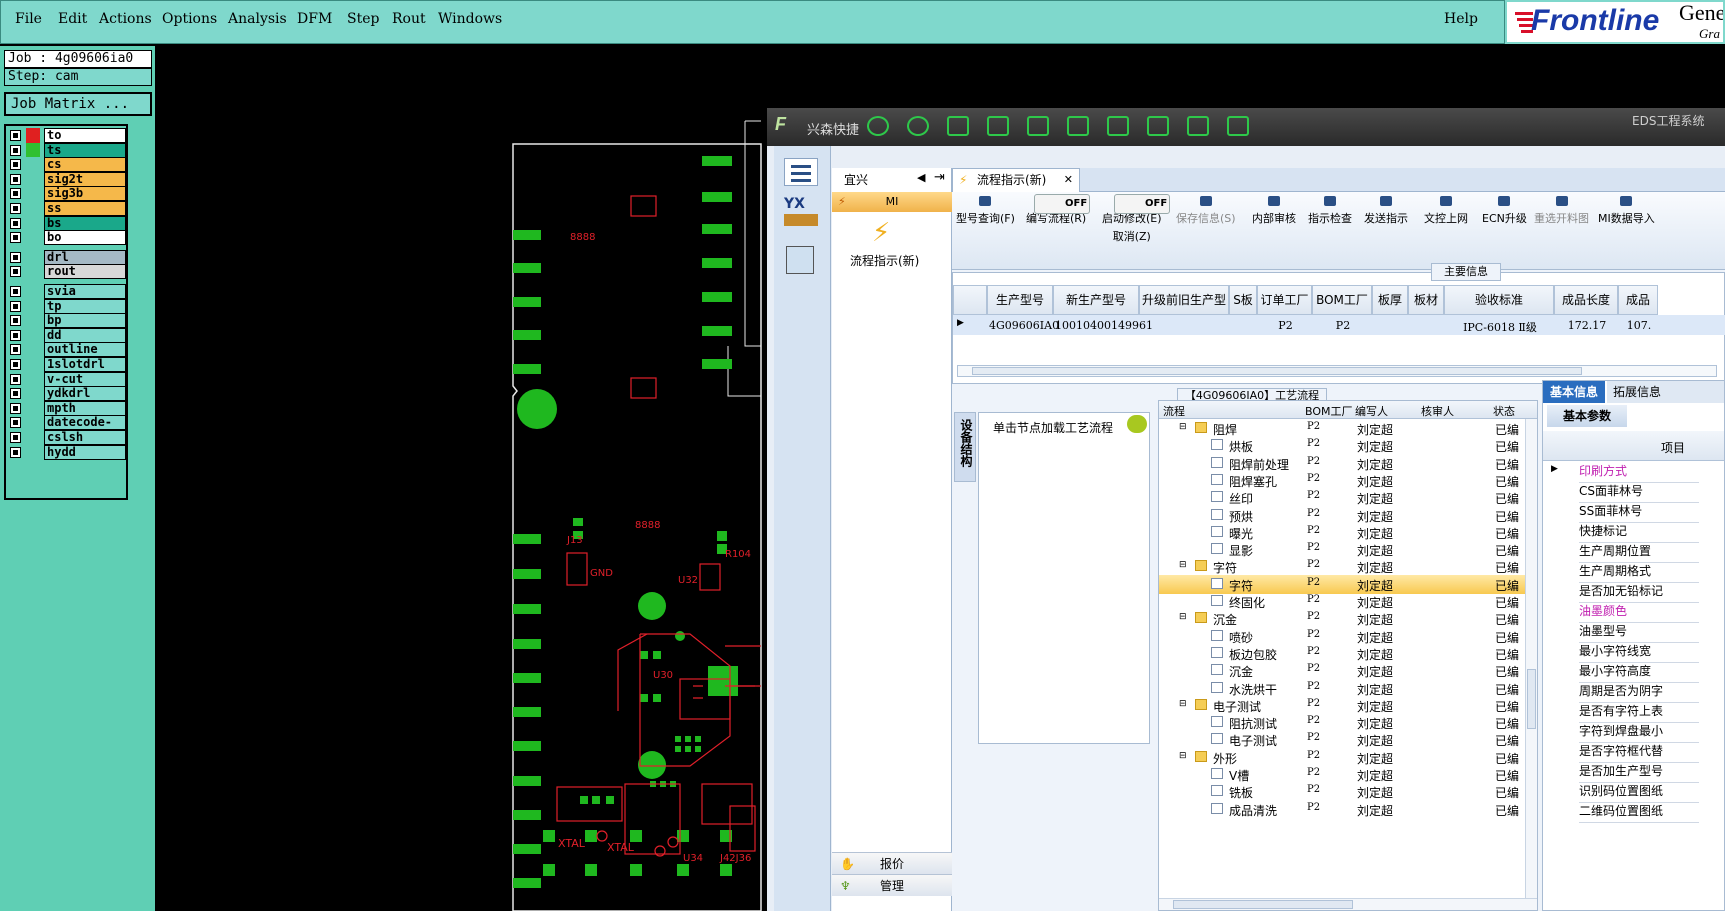 This screenshot has width=1725, height=911. Describe the element at coordinates (1437, 411) in the screenshot. I see `tree-header-cell: 核审人` at that location.